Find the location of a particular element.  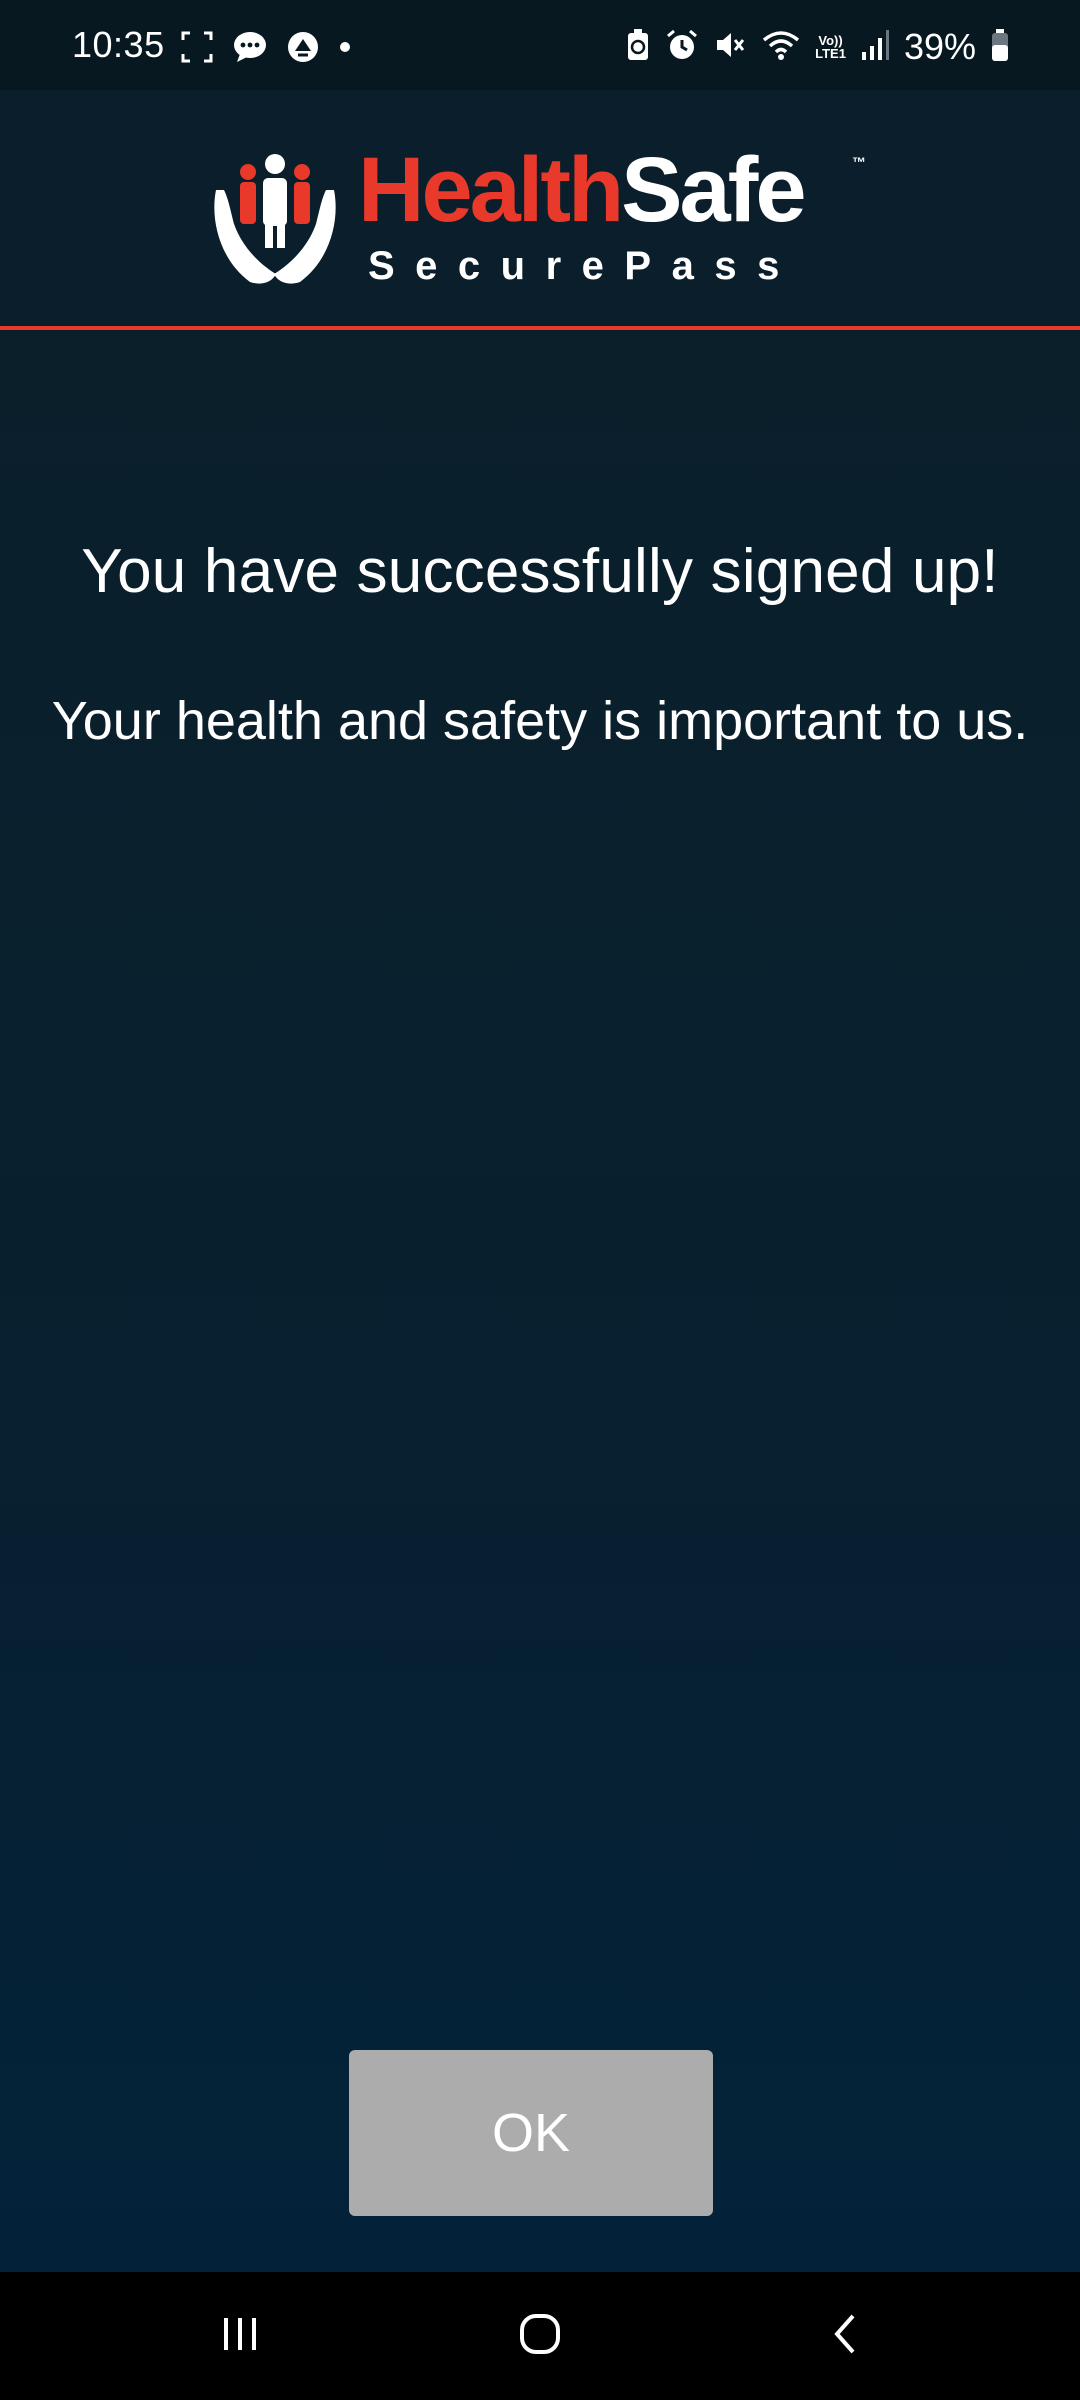

status-time: 10:35 is located at coordinates (118, 44).